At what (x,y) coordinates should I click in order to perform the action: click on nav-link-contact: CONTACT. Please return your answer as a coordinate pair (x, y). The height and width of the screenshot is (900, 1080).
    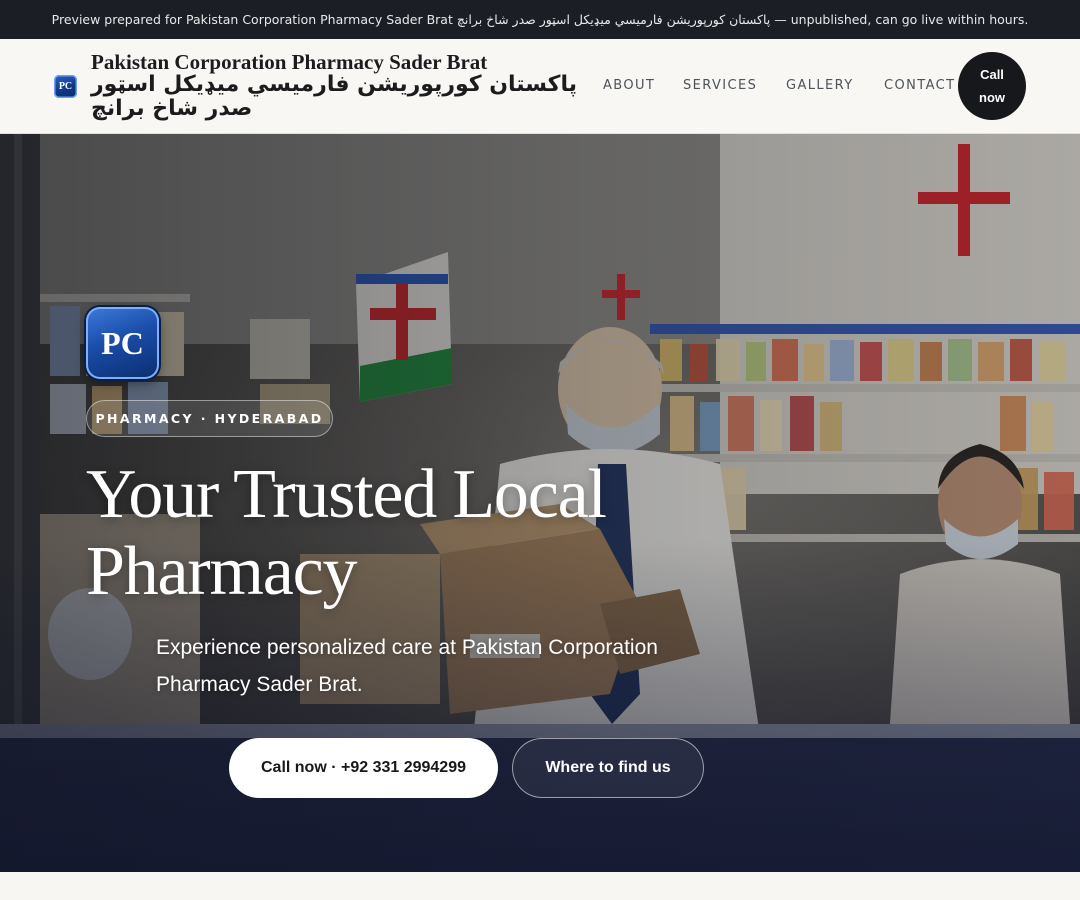
    Looking at the image, I should click on (919, 86).